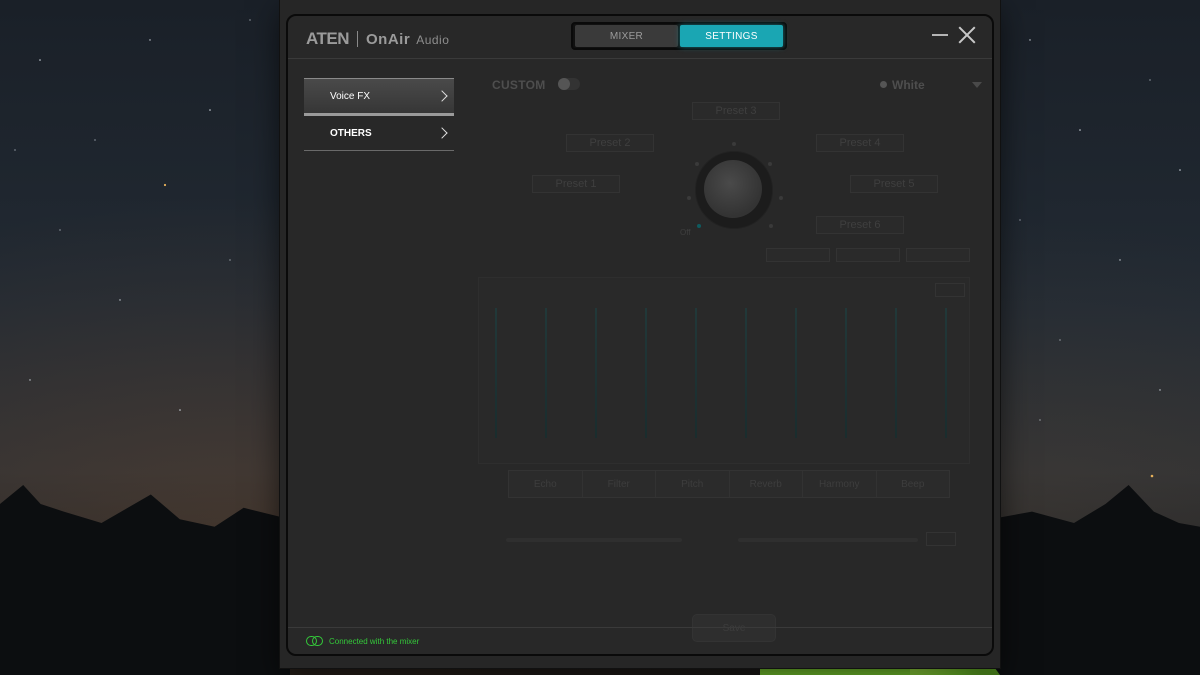 The width and height of the screenshot is (1200, 675). What do you see at coordinates (546, 484) in the screenshot?
I see `tab-echo: Echo` at bounding box center [546, 484].